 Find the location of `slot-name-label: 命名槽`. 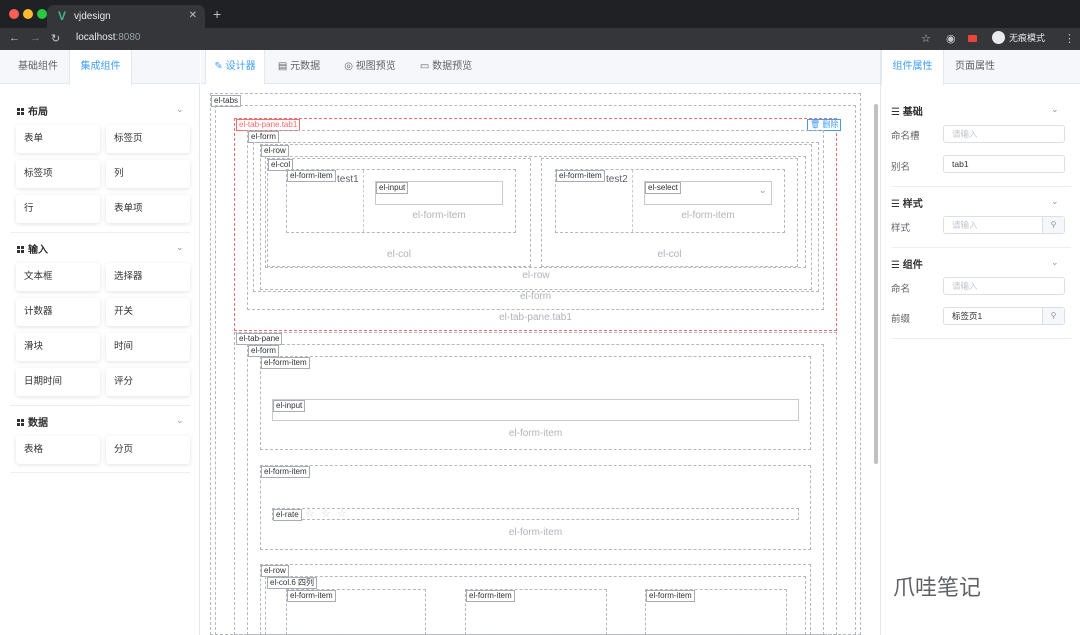

slot-name-label: 命名槽 is located at coordinates (905, 136).